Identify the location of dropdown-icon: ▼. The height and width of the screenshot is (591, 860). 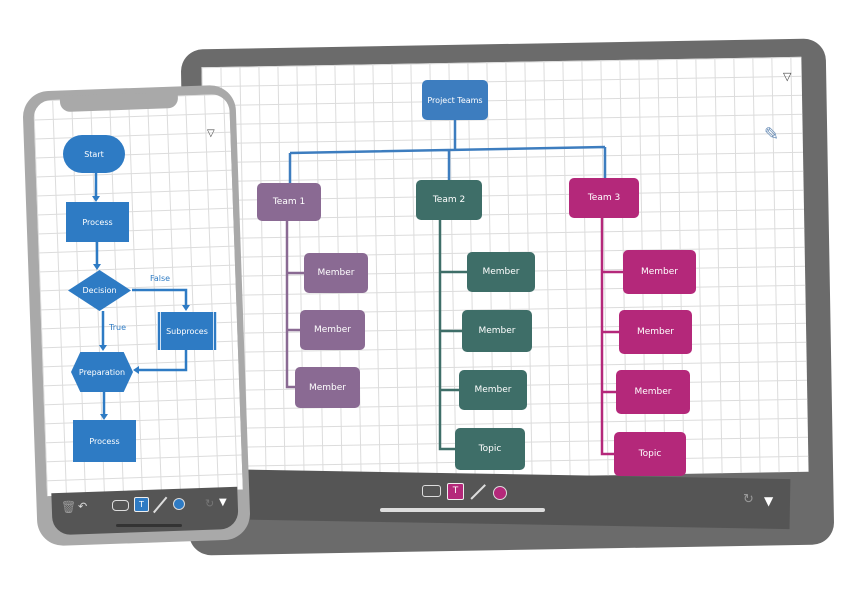
(223, 502).